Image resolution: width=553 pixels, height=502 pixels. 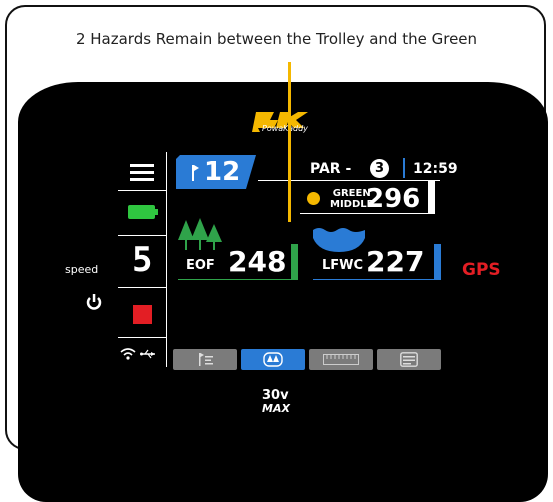 I want to click on tab-distance, so click(x=341, y=359).